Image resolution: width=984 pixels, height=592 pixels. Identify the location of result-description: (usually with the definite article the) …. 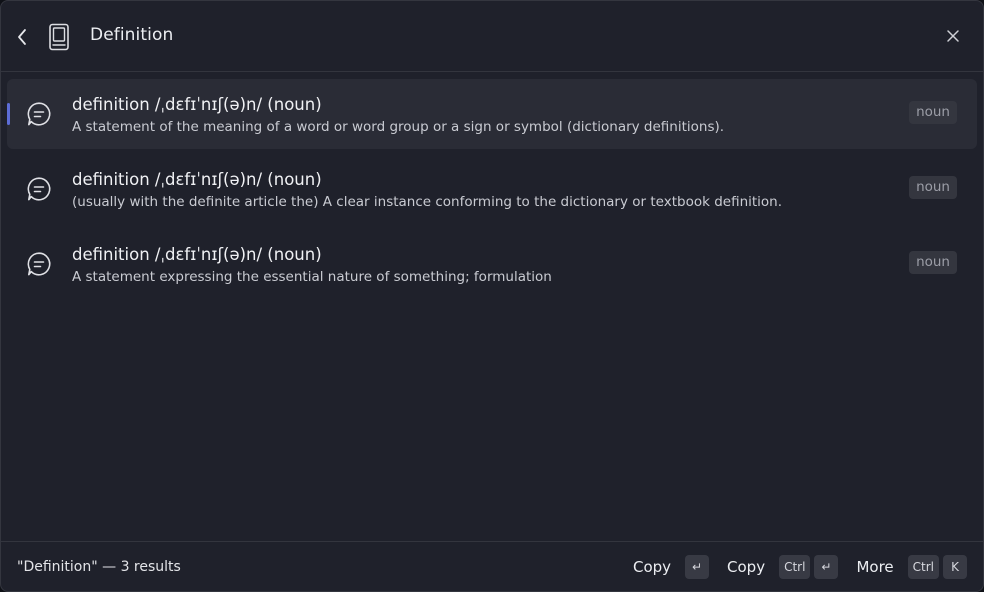
(427, 202).